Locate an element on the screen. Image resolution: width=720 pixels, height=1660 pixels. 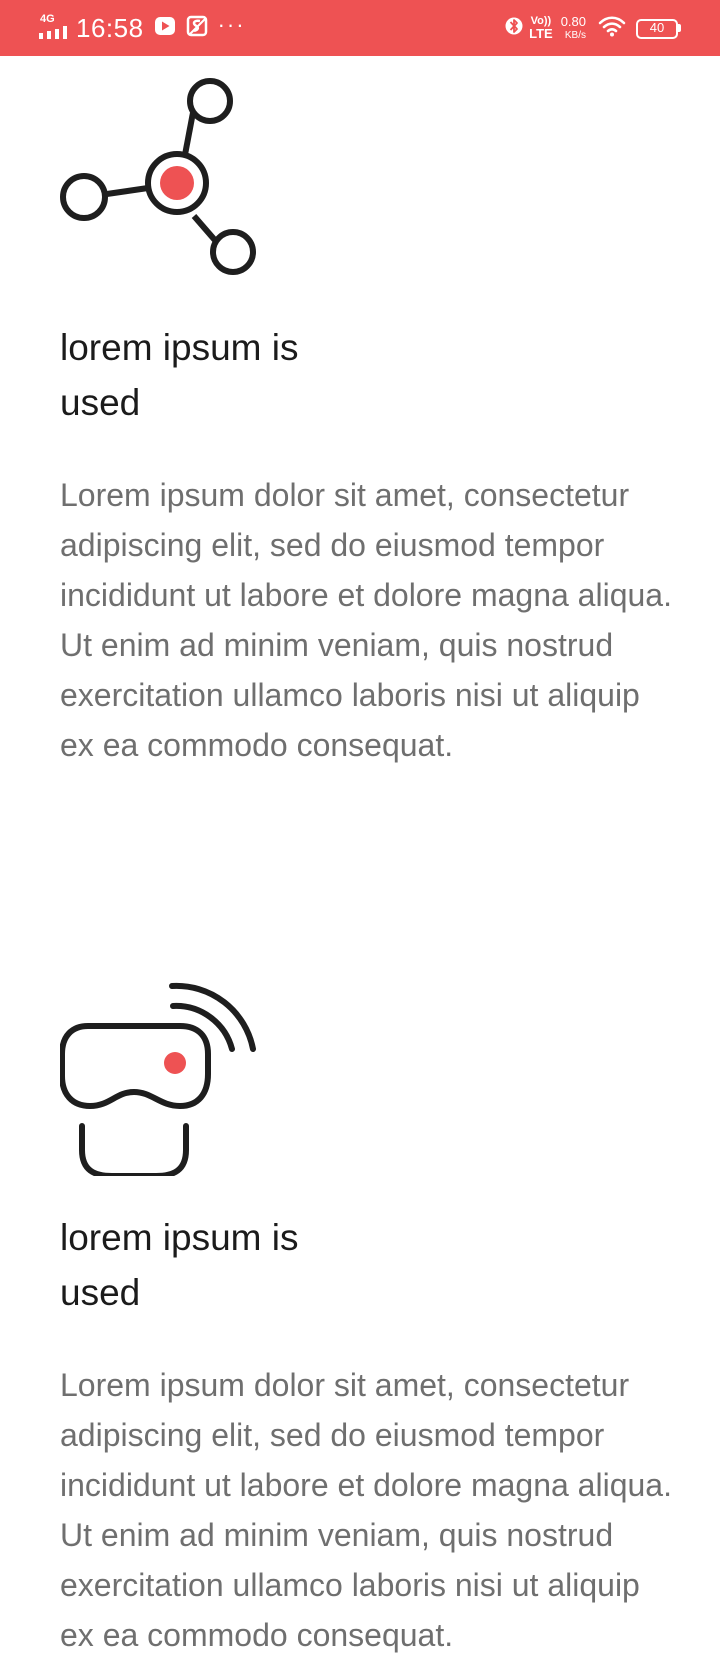
signal-icon: 4G is located at coordinates (55, 28).